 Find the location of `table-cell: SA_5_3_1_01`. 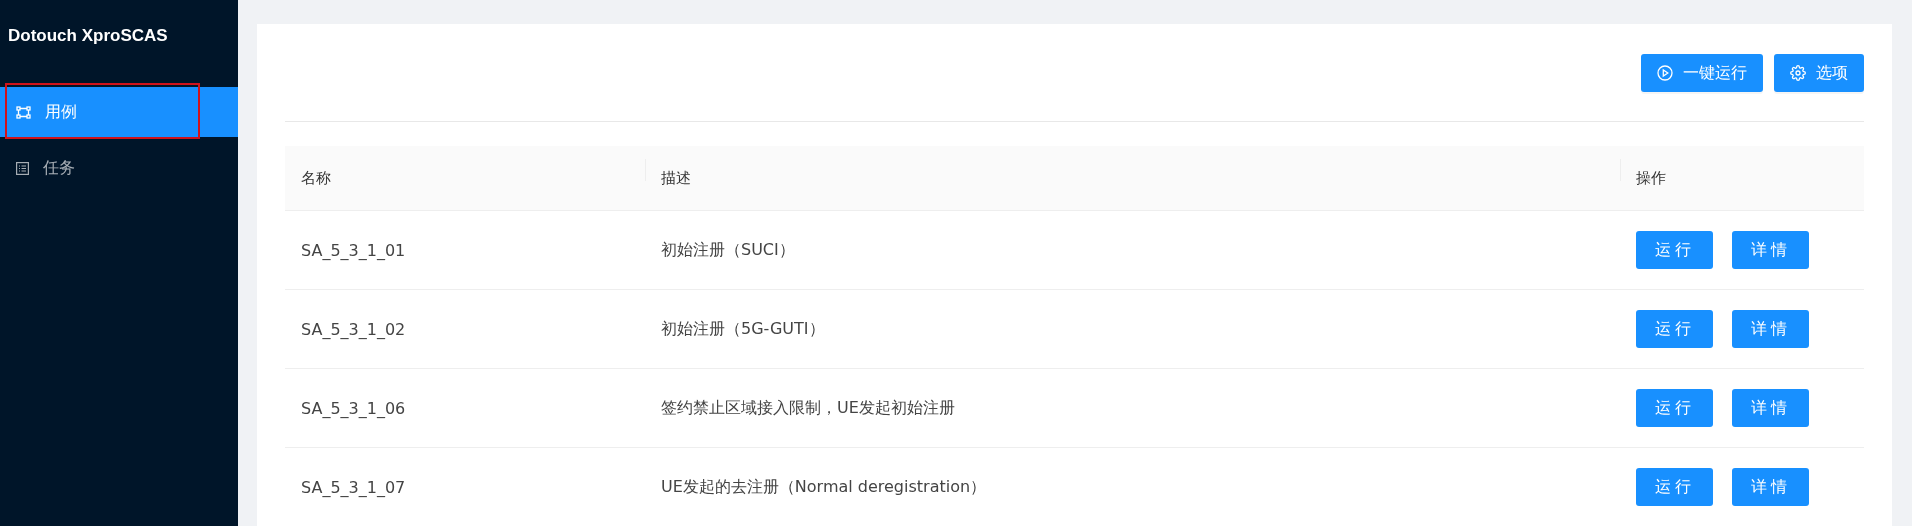

table-cell: SA_5_3_1_01 is located at coordinates (353, 250).